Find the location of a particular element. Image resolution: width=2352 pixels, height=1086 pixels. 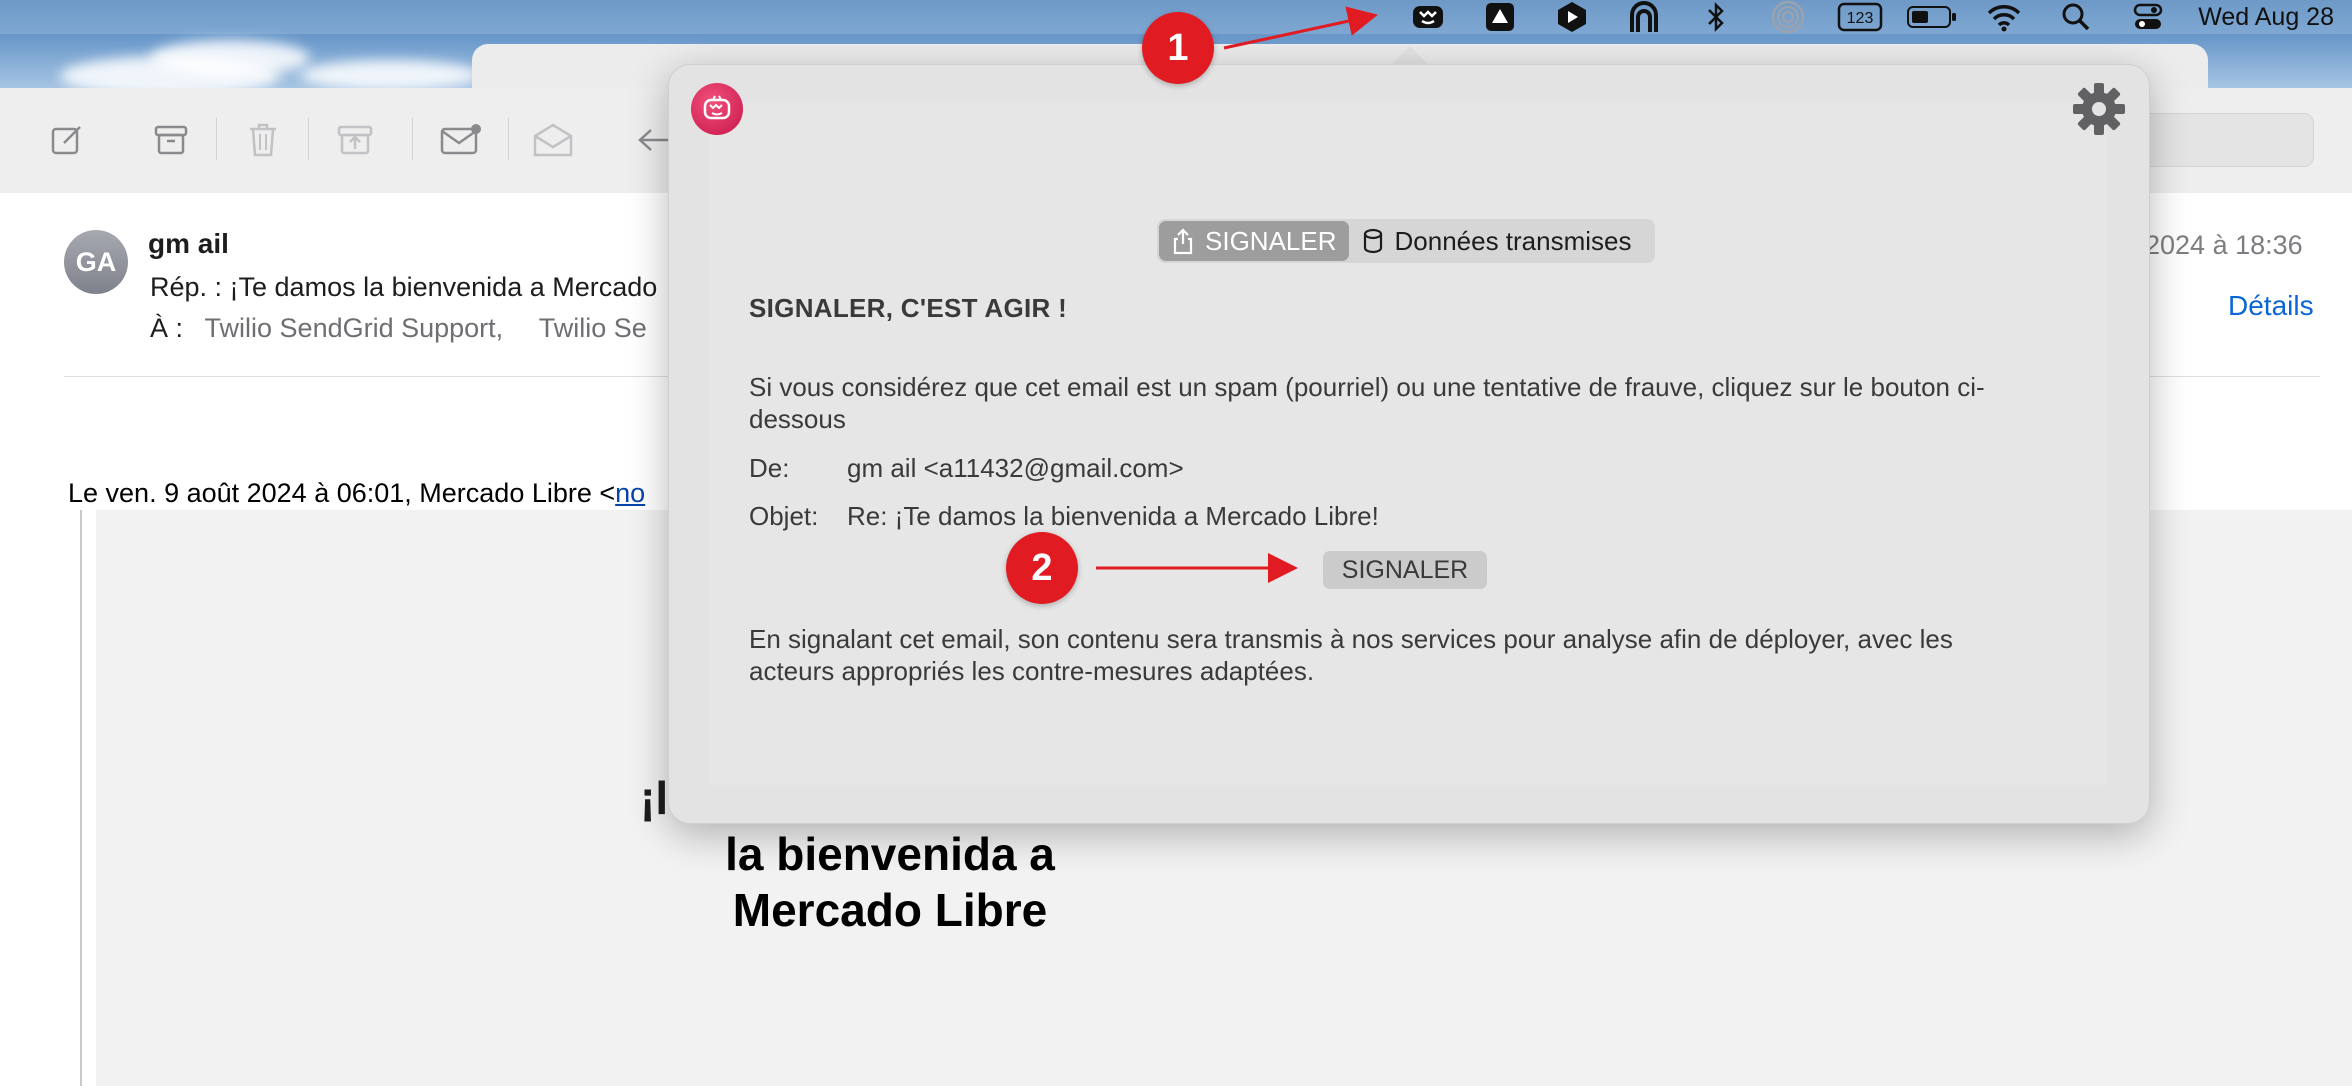

from-label: De: is located at coordinates (769, 468).